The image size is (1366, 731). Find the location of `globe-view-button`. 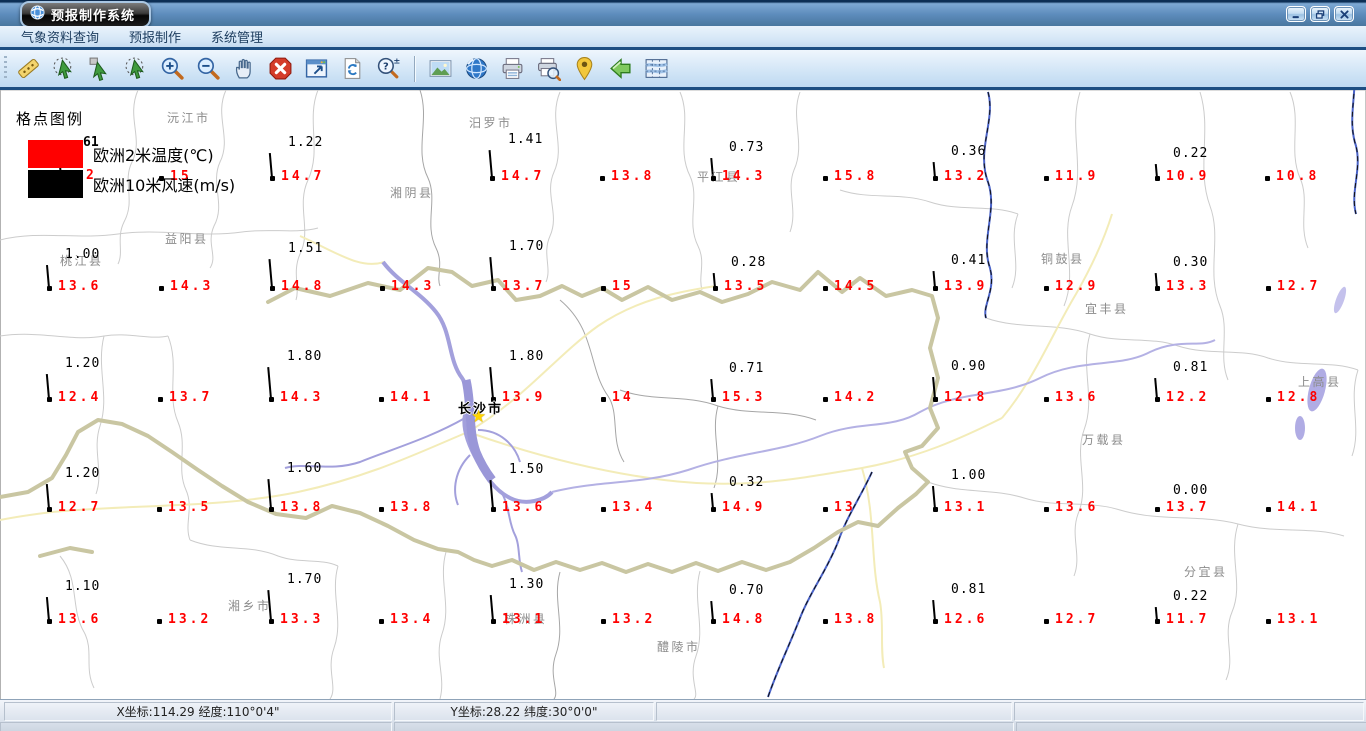

globe-view-button is located at coordinates (476, 68).